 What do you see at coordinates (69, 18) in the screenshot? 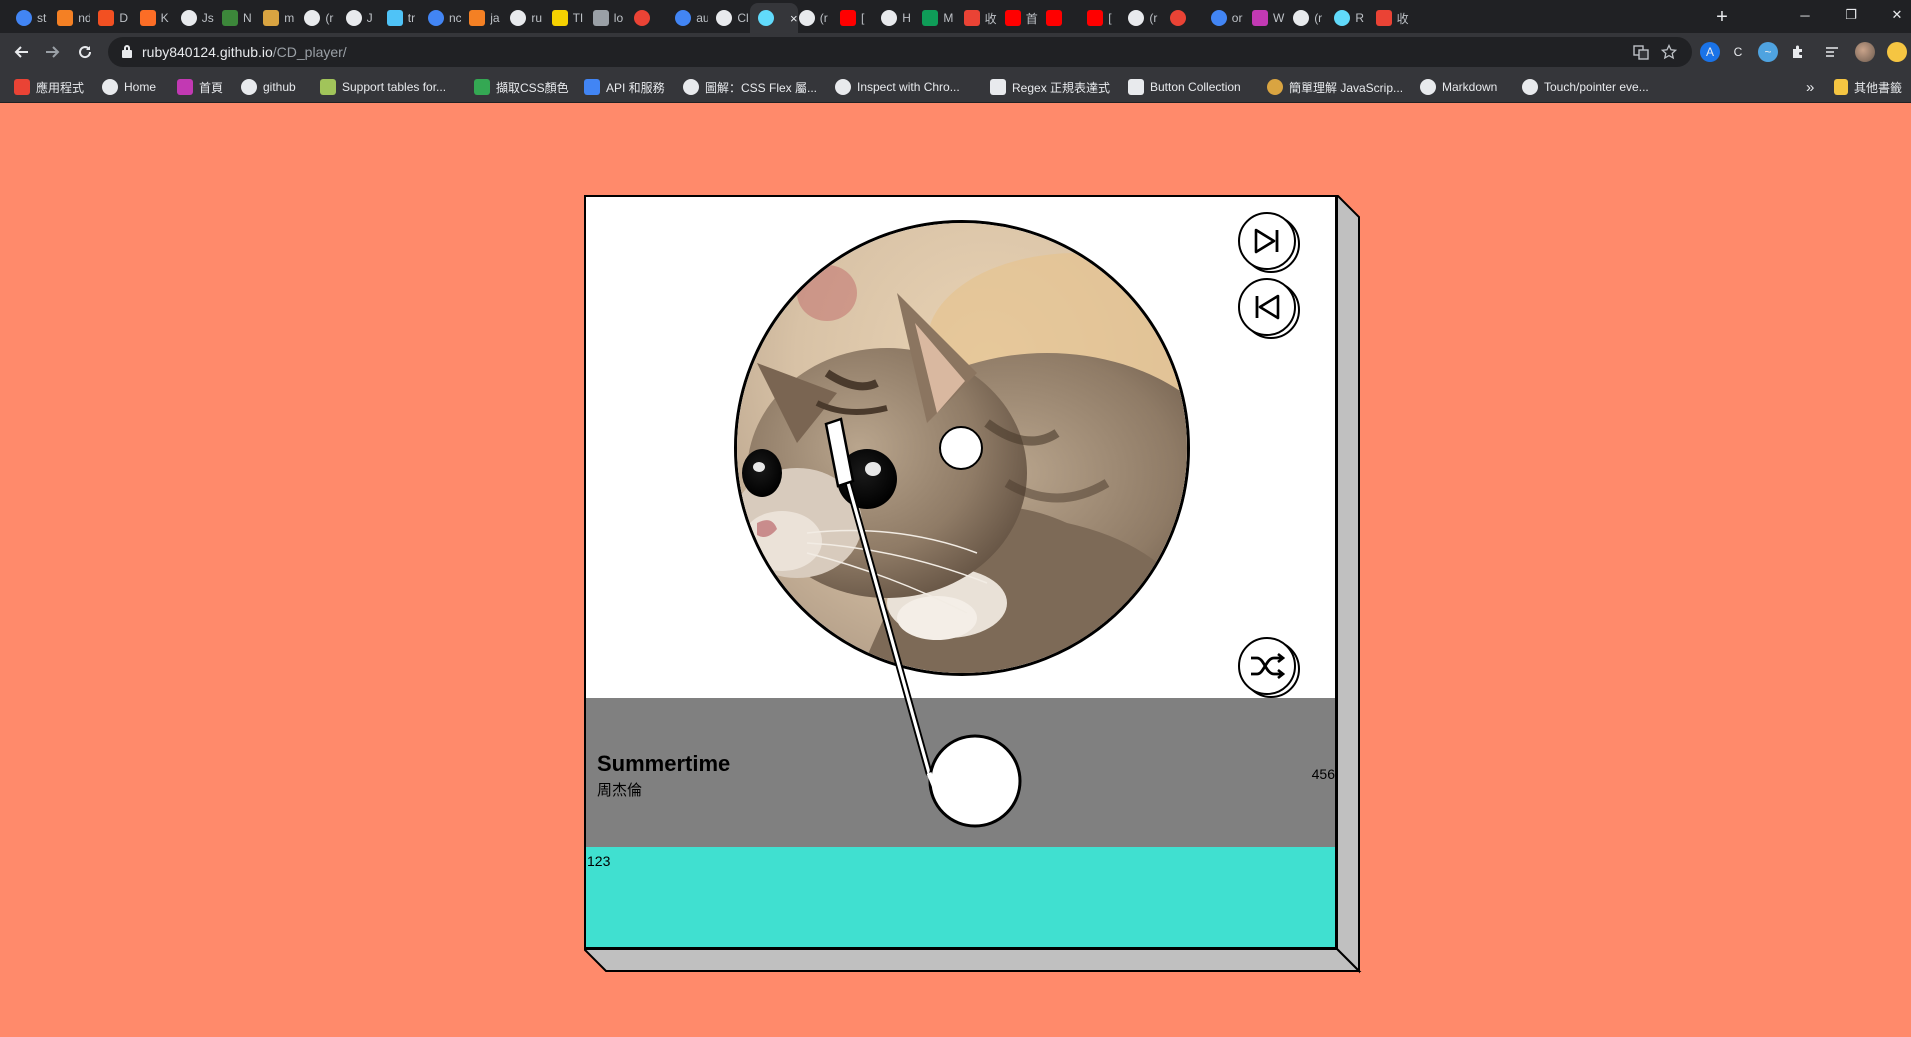
I see `browser-tab: nd` at bounding box center [69, 18].